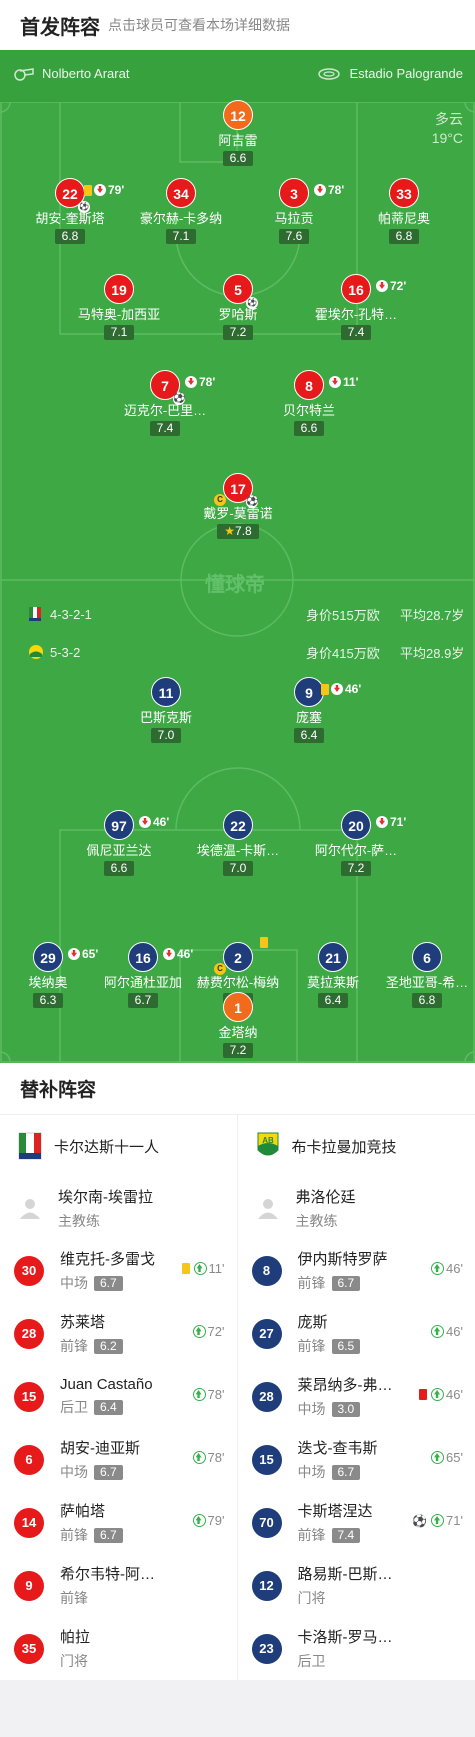 This screenshot has width=475, height=1737. What do you see at coordinates (216, 1394) in the screenshot?
I see `sub-minute: 78'` at bounding box center [216, 1394].